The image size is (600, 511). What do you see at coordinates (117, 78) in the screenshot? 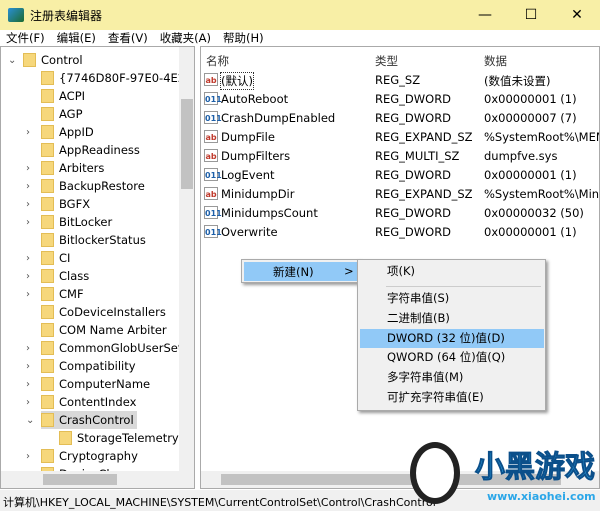
I see `tree-item: {7746D80F-97E0-4E26-` at bounding box center [117, 78].